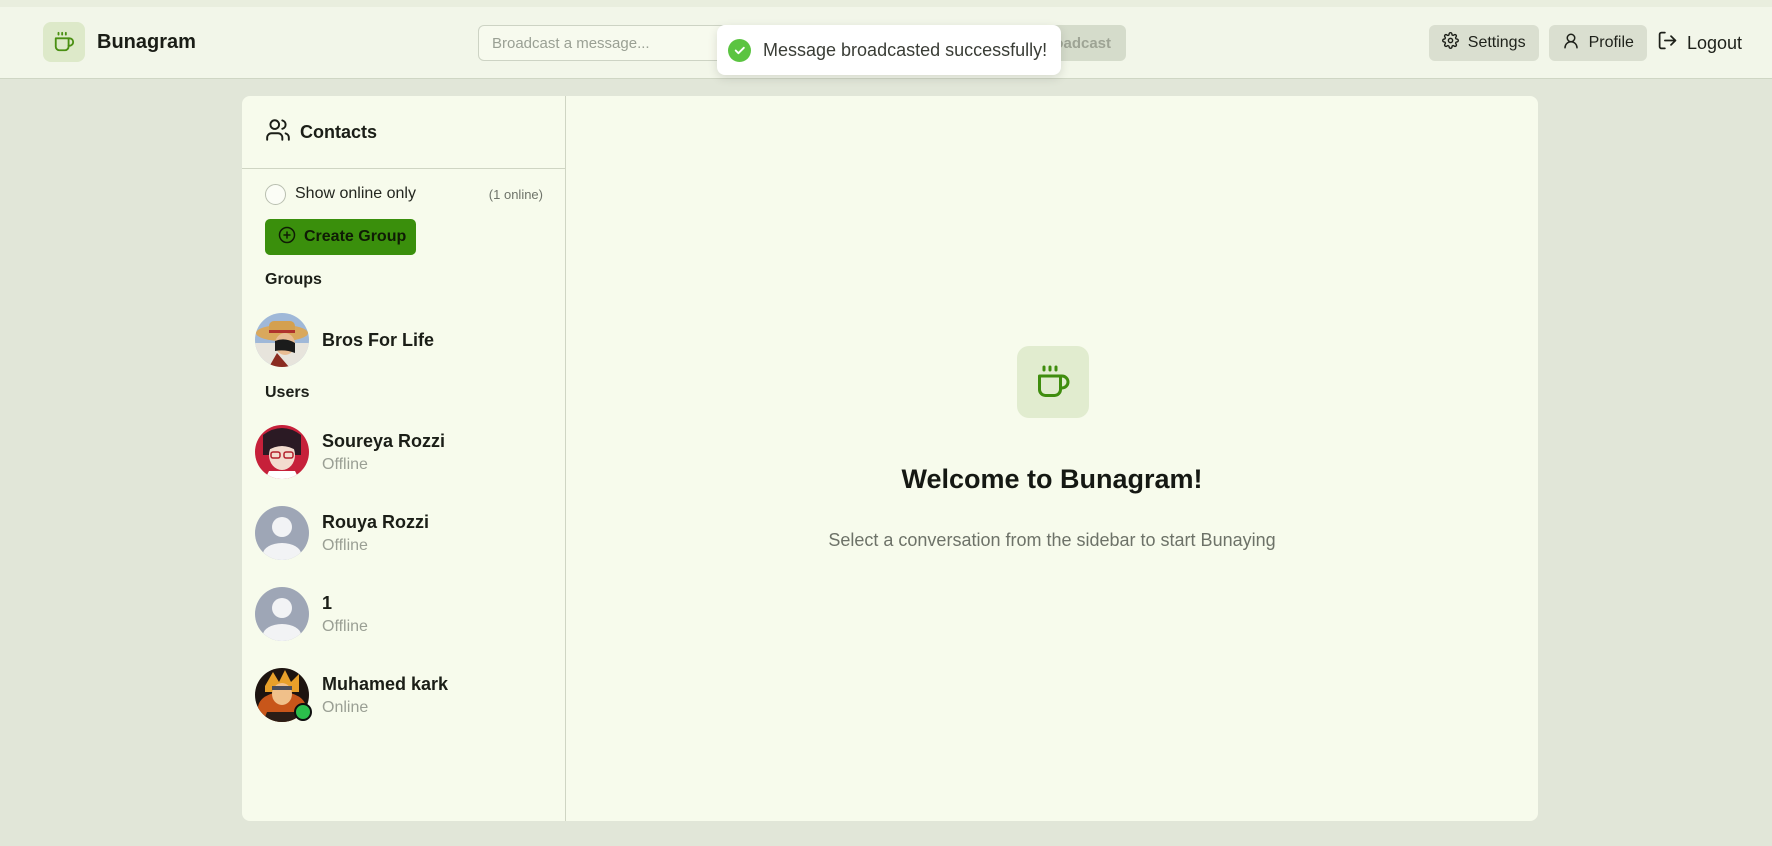 This screenshot has width=1772, height=846. What do you see at coordinates (515, 194) in the screenshot?
I see `online-count: (1 online)` at bounding box center [515, 194].